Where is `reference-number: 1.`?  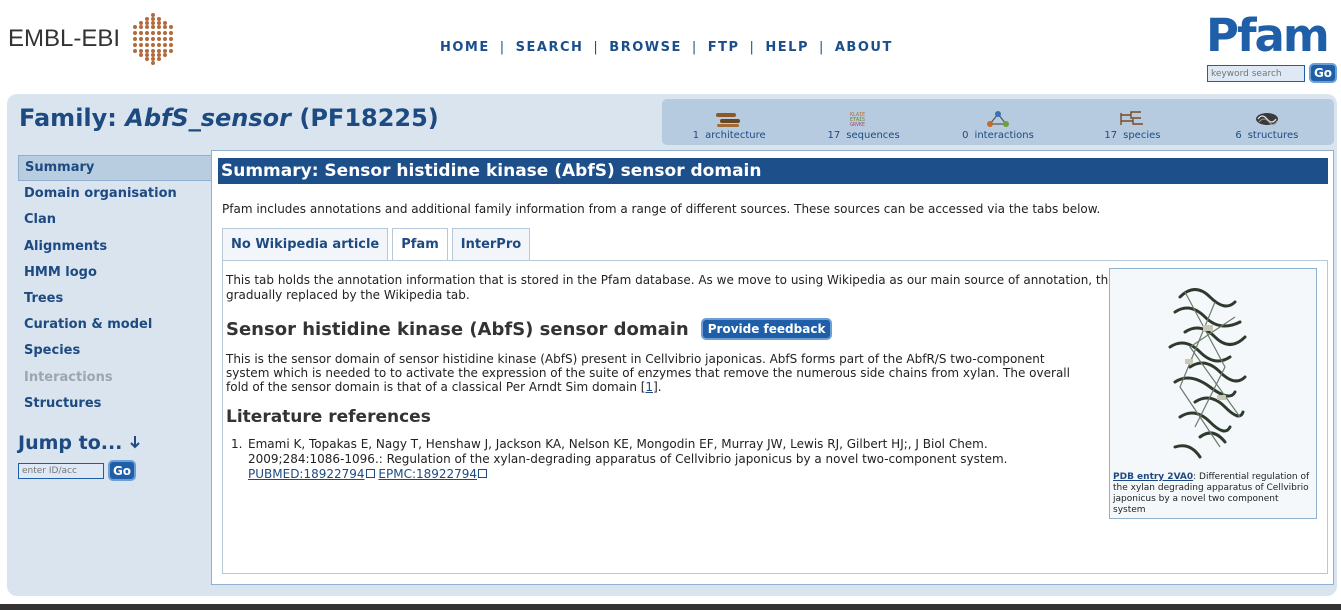
reference-number: 1. is located at coordinates (237, 444).